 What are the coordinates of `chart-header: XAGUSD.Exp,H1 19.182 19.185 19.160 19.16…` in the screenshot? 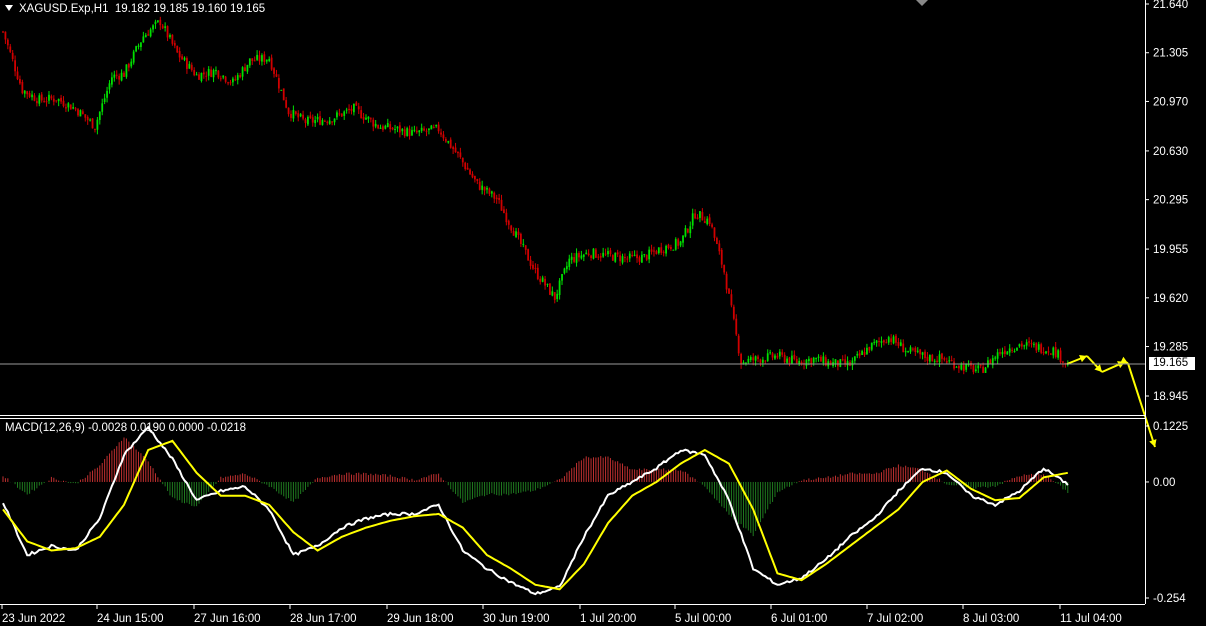 It's located at (135, 9).